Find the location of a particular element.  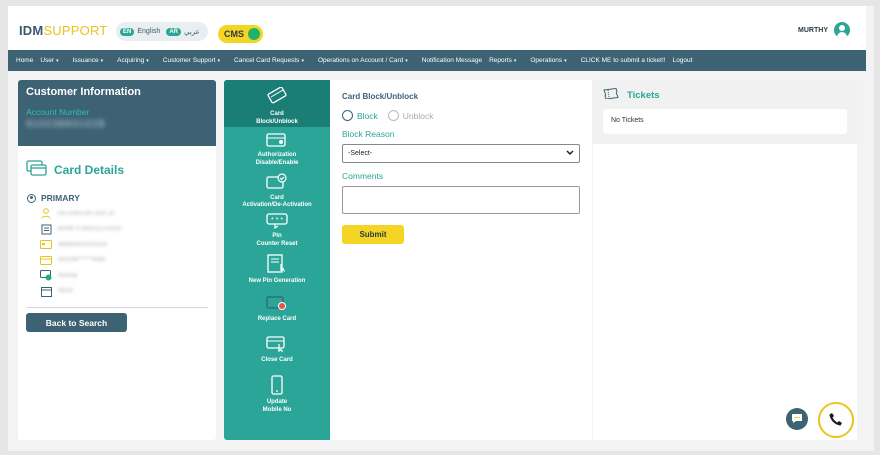

operation-mobile: Update Mobile No is located at coordinates (277, 391).